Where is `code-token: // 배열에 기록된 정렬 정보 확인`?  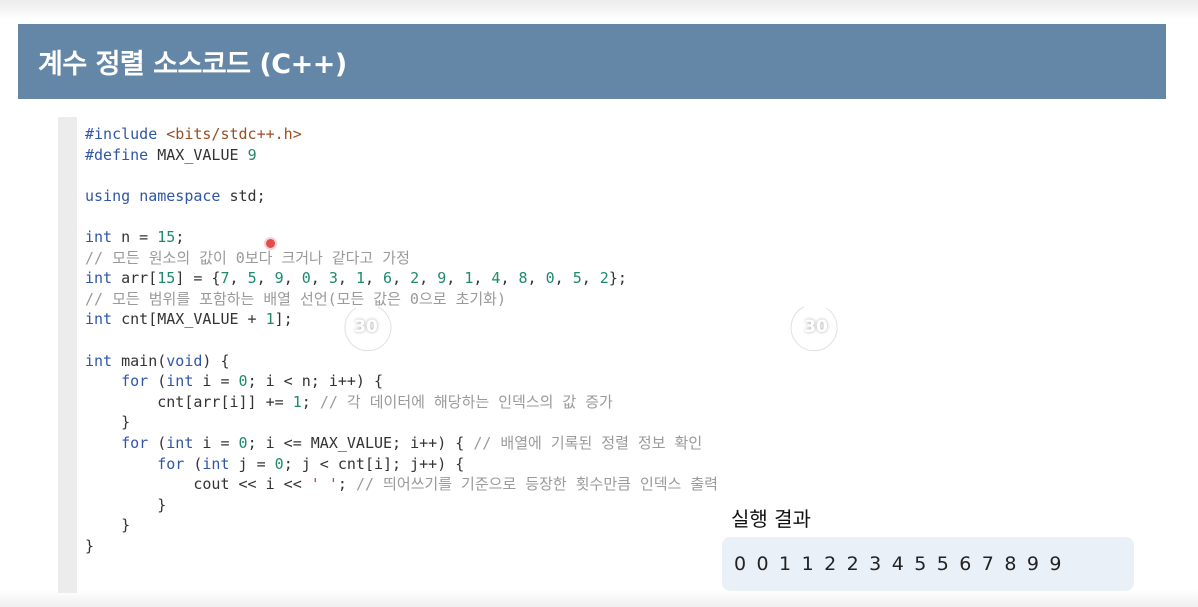 code-token: // 배열에 기록된 정렬 정보 확인 is located at coordinates (588, 442).